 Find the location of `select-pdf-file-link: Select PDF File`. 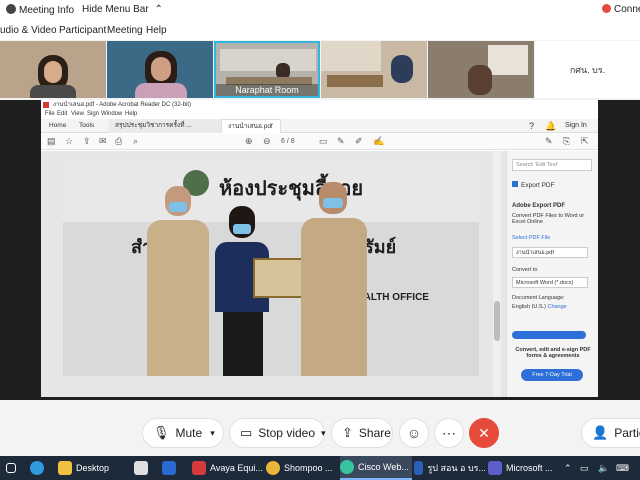

select-pdf-file-link: Select PDF File is located at coordinates (531, 238).